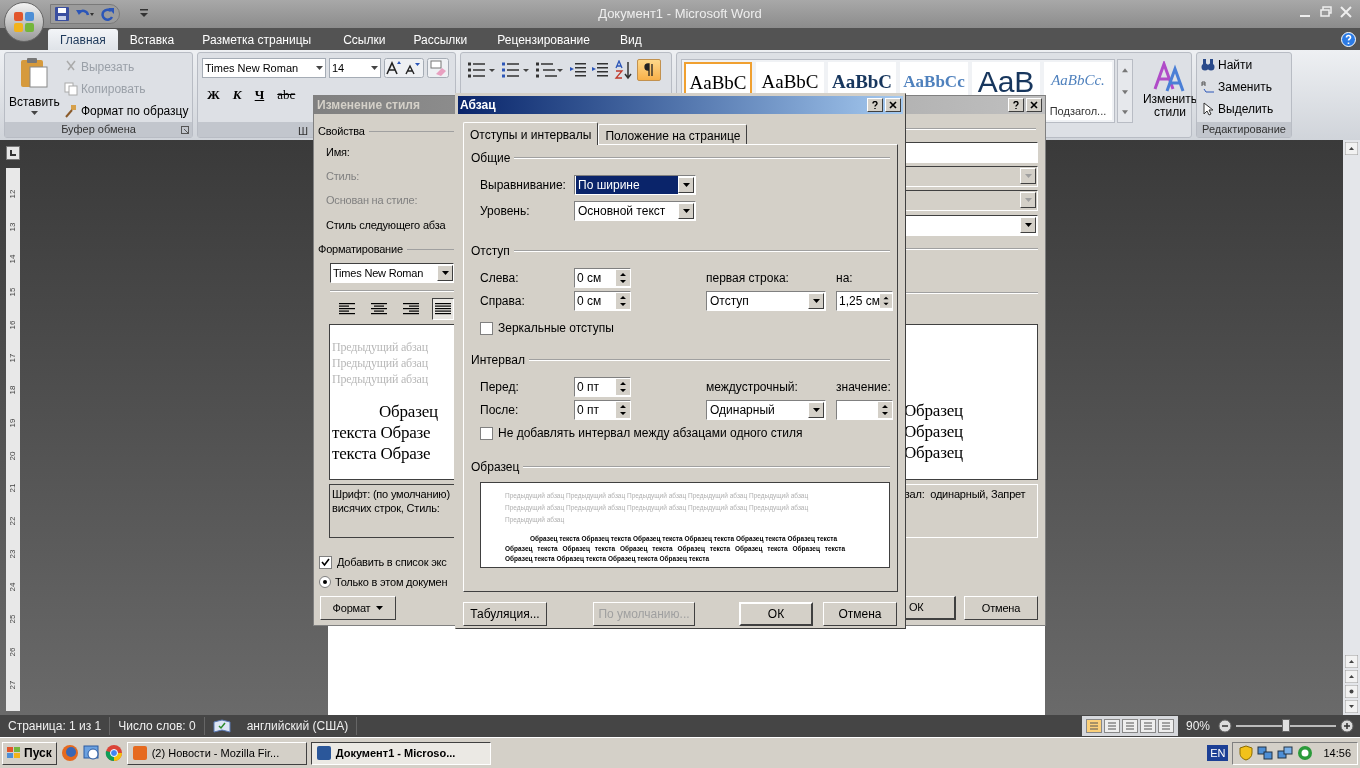 This screenshot has height=768, width=1360. What do you see at coordinates (630, 39) in the screenshot?
I see `ribbon-tab: Вид` at bounding box center [630, 39].